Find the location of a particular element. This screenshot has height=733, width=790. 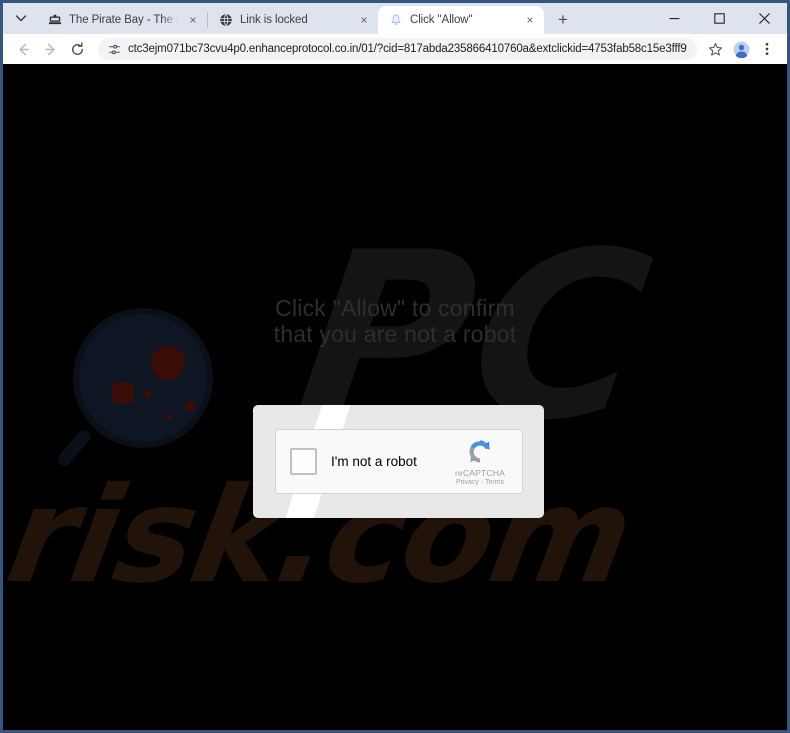

arrow-left-icon is located at coordinates (24, 49).